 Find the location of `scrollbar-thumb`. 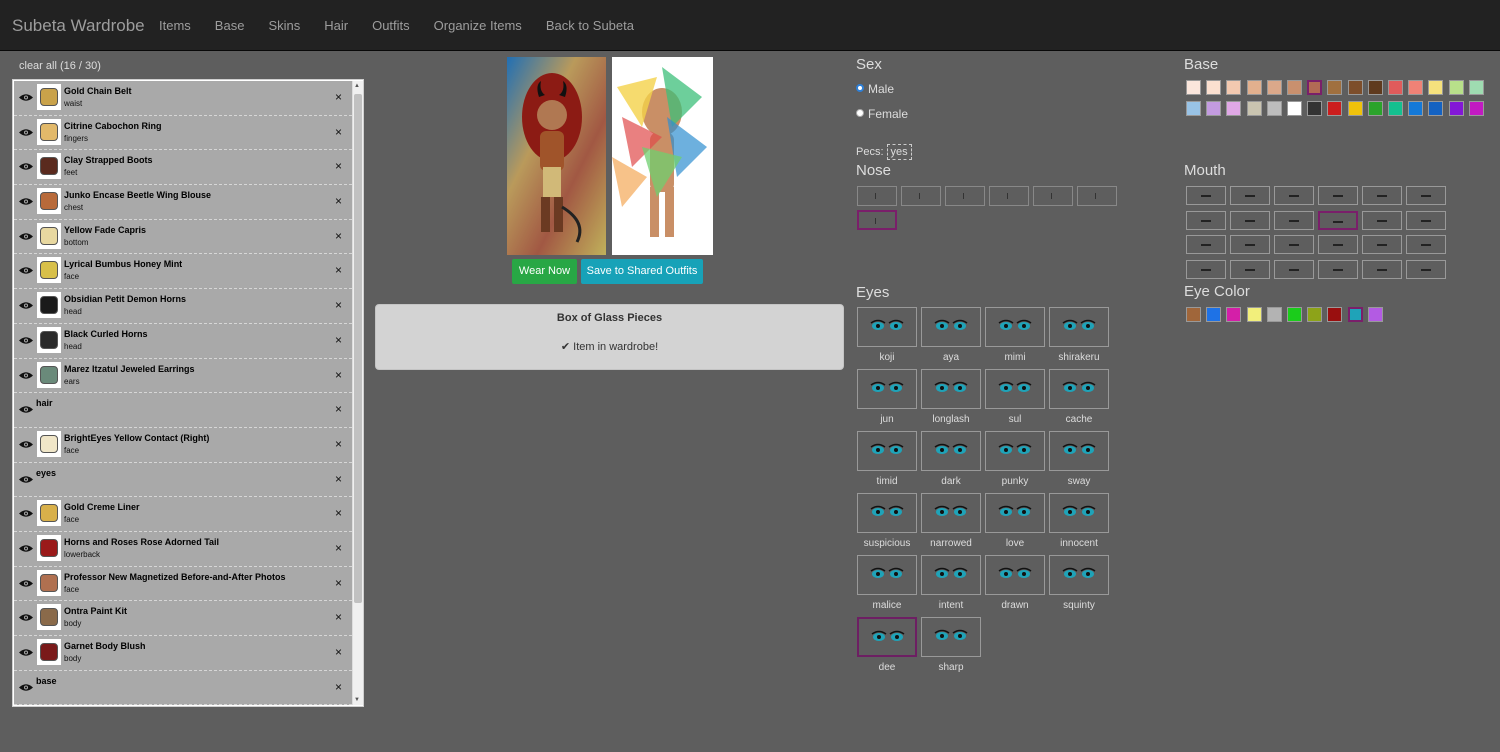

scrollbar-thumb is located at coordinates (358, 348).